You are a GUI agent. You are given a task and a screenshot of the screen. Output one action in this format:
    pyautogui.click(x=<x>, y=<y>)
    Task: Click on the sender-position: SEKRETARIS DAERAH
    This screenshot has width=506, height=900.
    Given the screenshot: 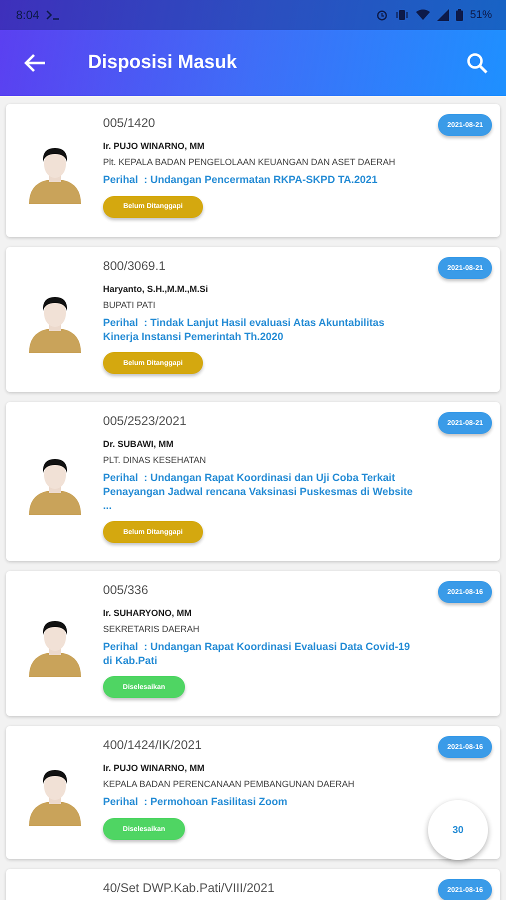 What is the action you would take?
    pyautogui.click(x=151, y=629)
    